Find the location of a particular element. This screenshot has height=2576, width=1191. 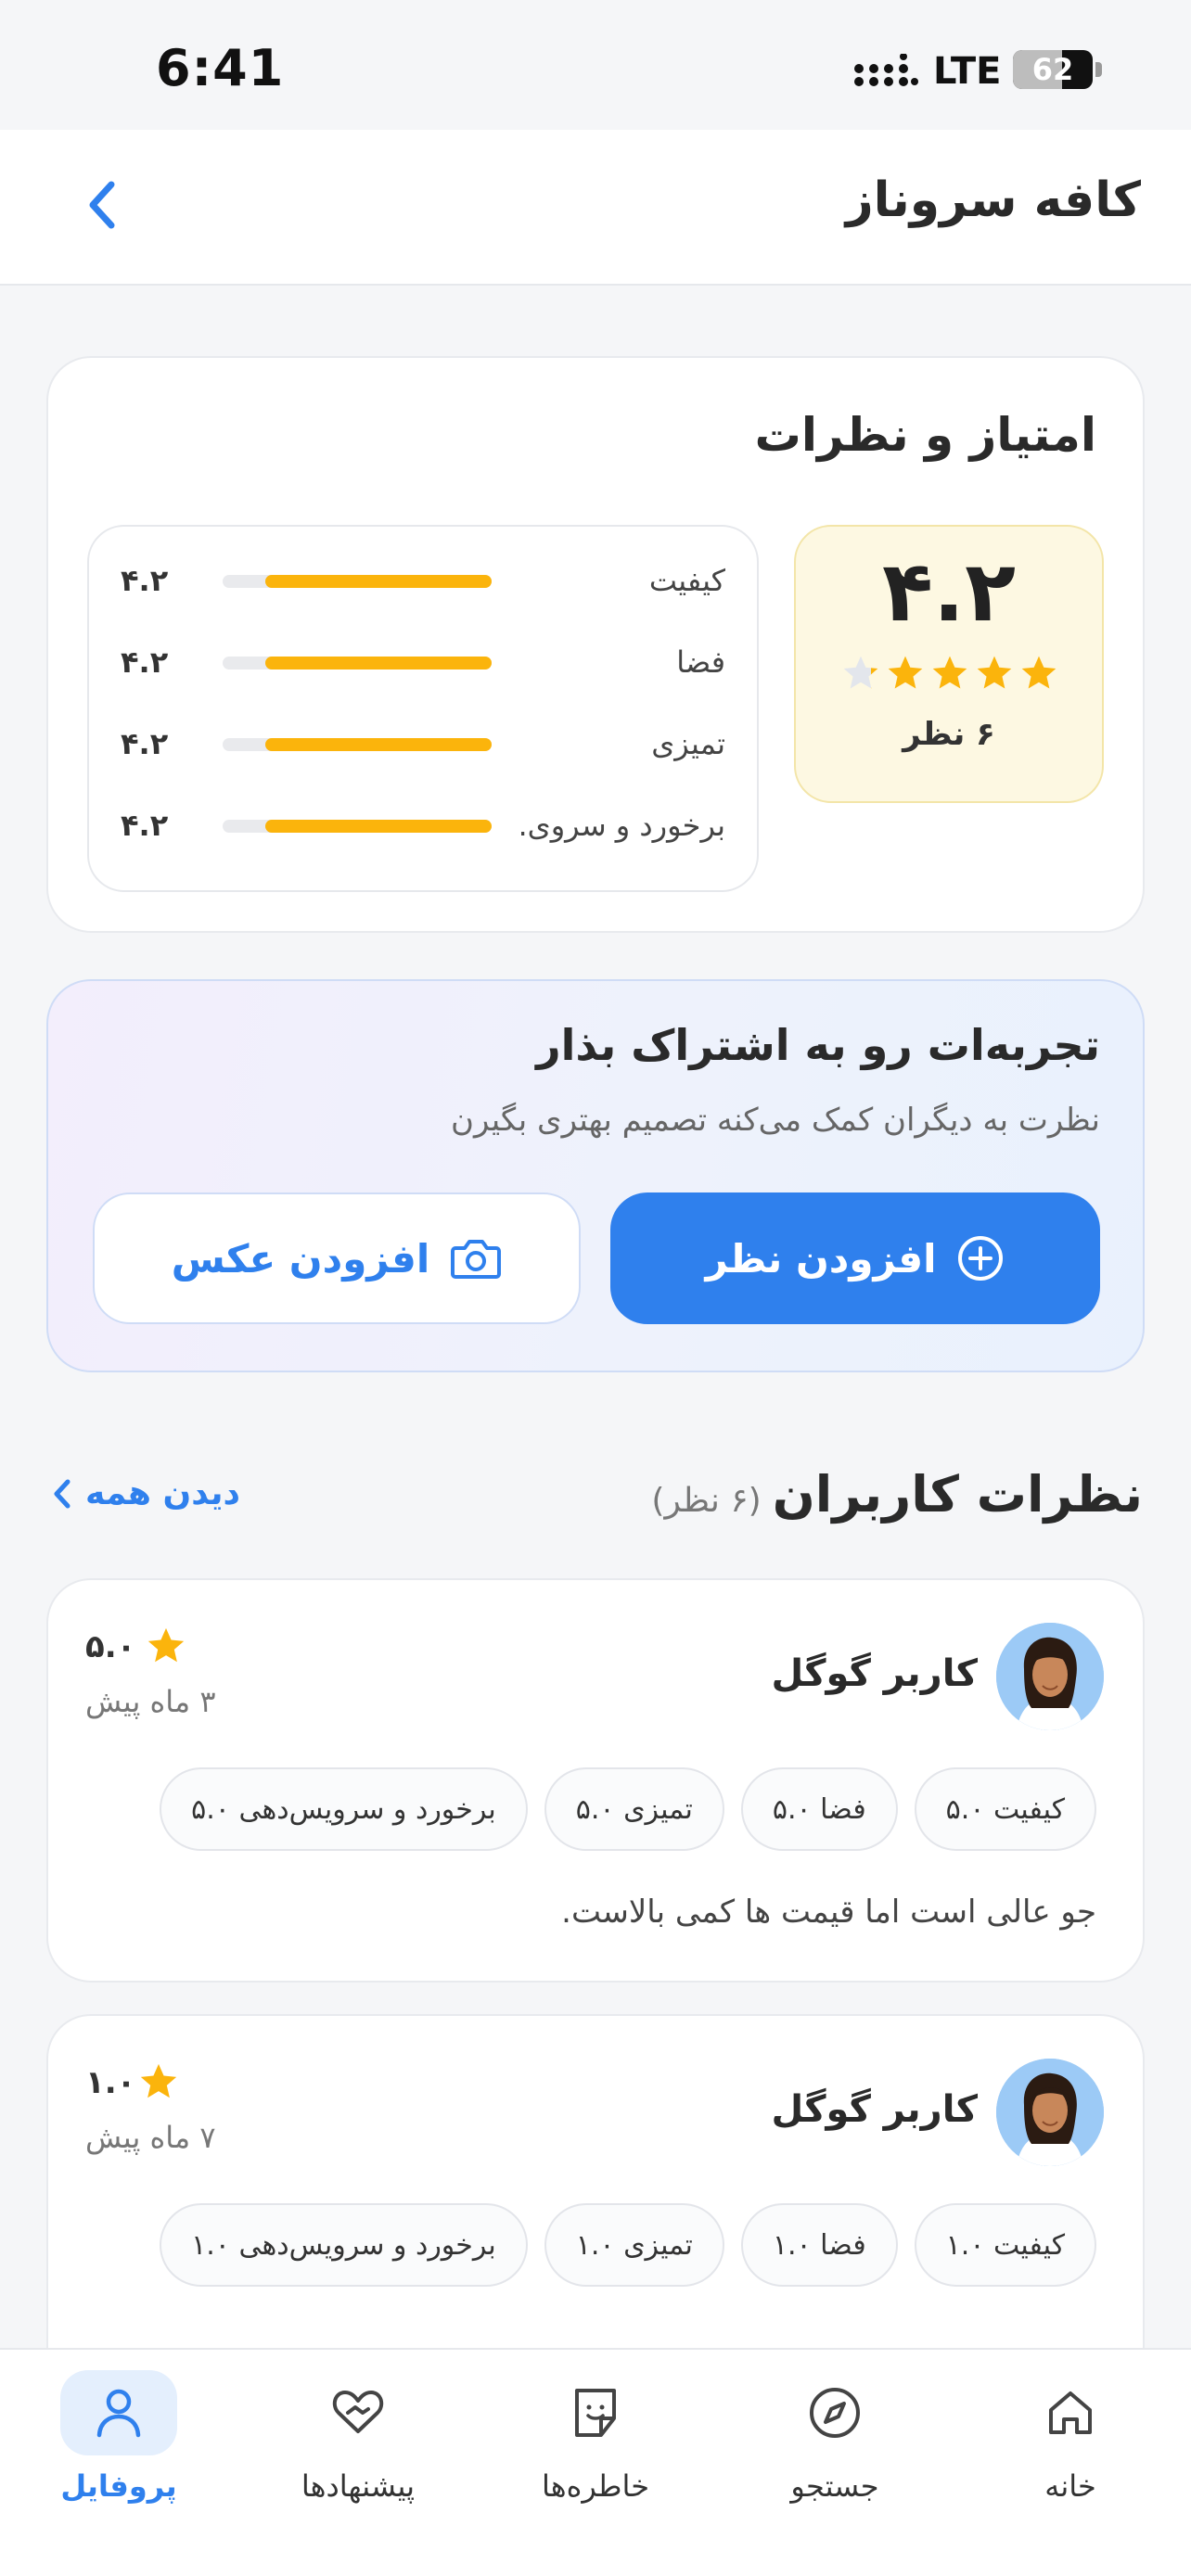

reviews-heading: نظرات کاربران (۶ نظر) is located at coordinates (897, 1494).